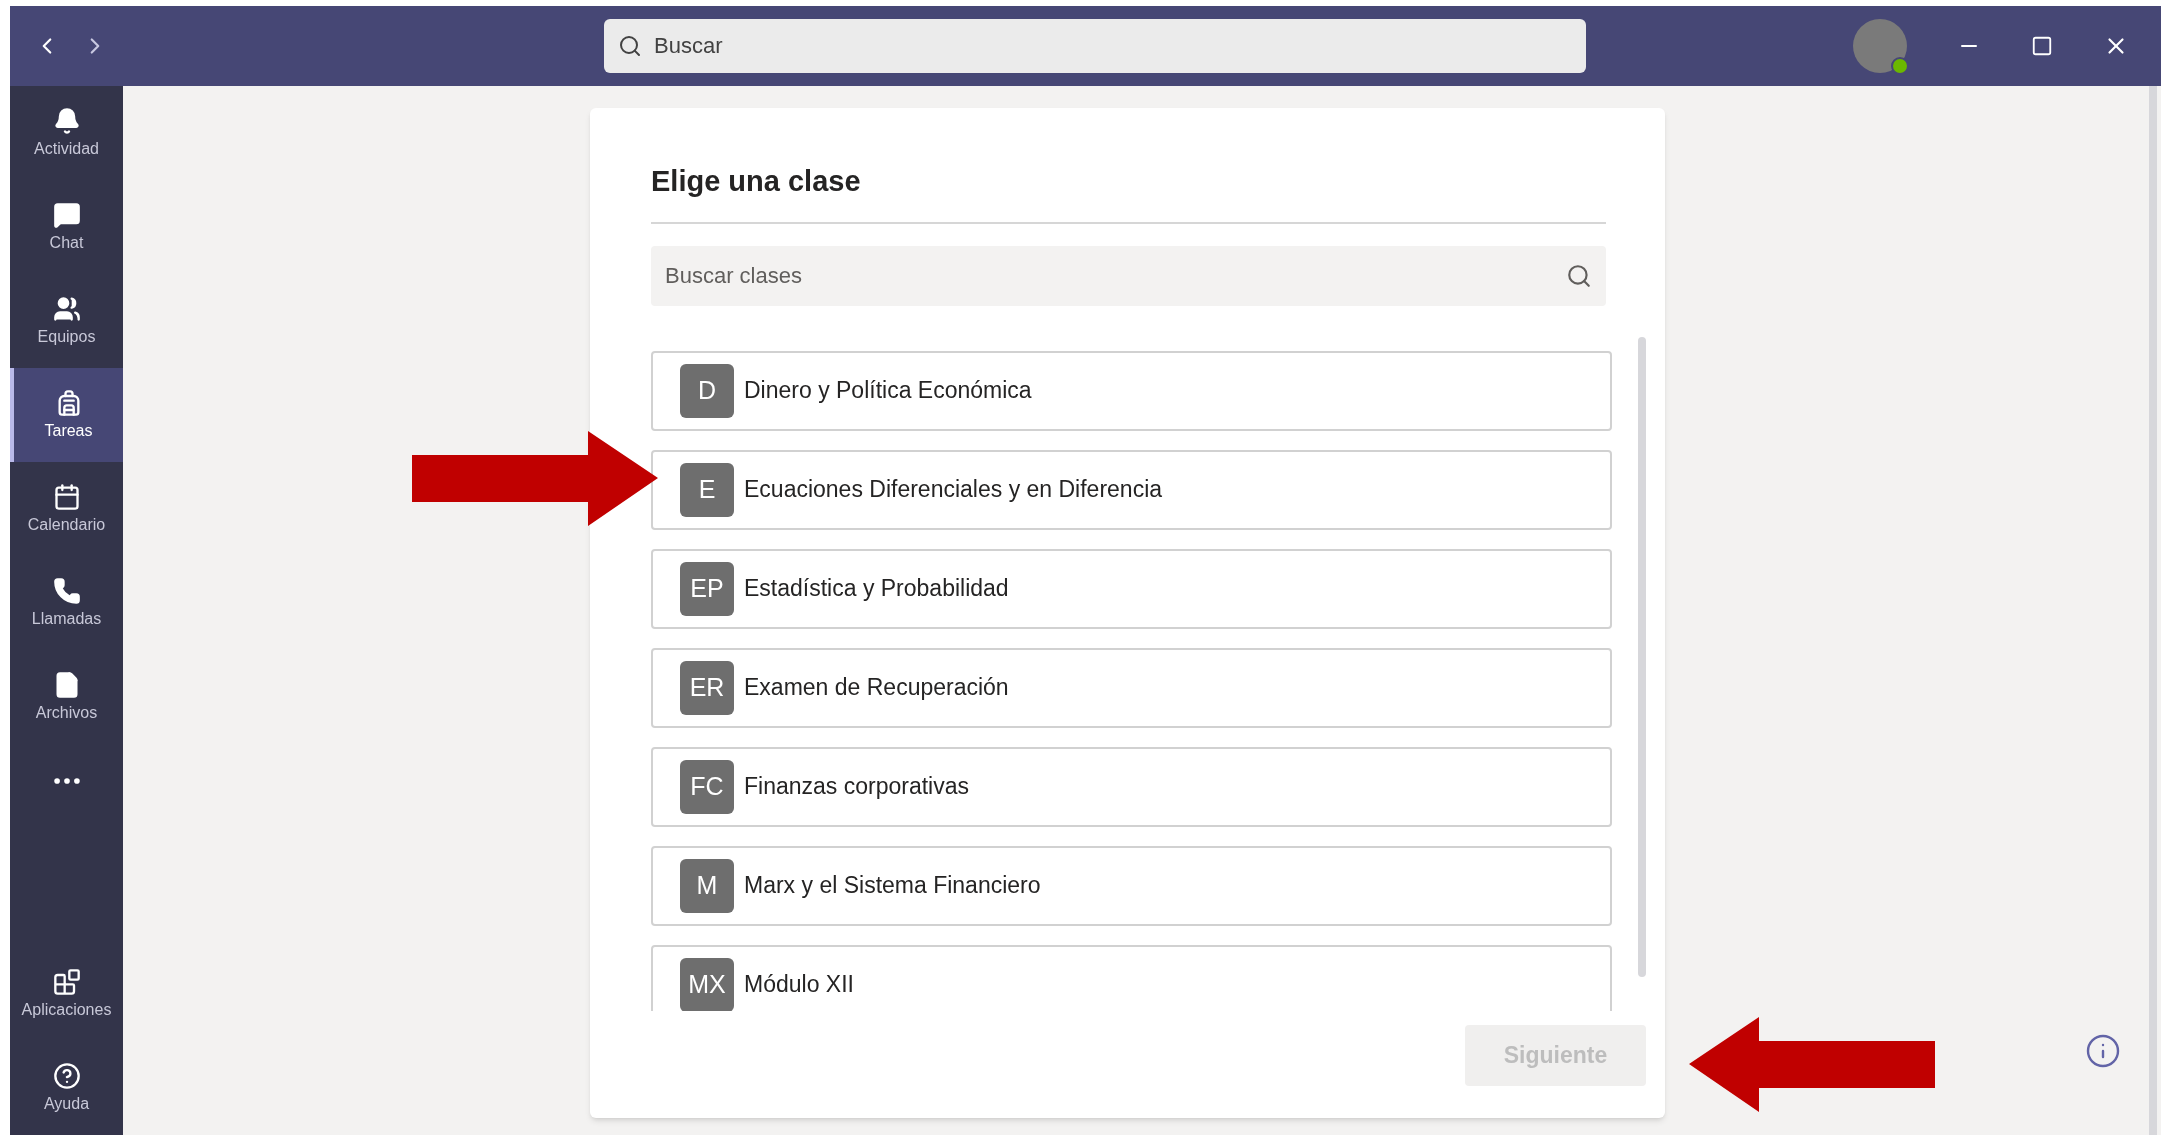 This screenshot has height=1135, width=2167. Describe the element at coordinates (1131, 588) in the screenshot. I see `class-list-item: EP Estadística y Probabilidad` at that location.